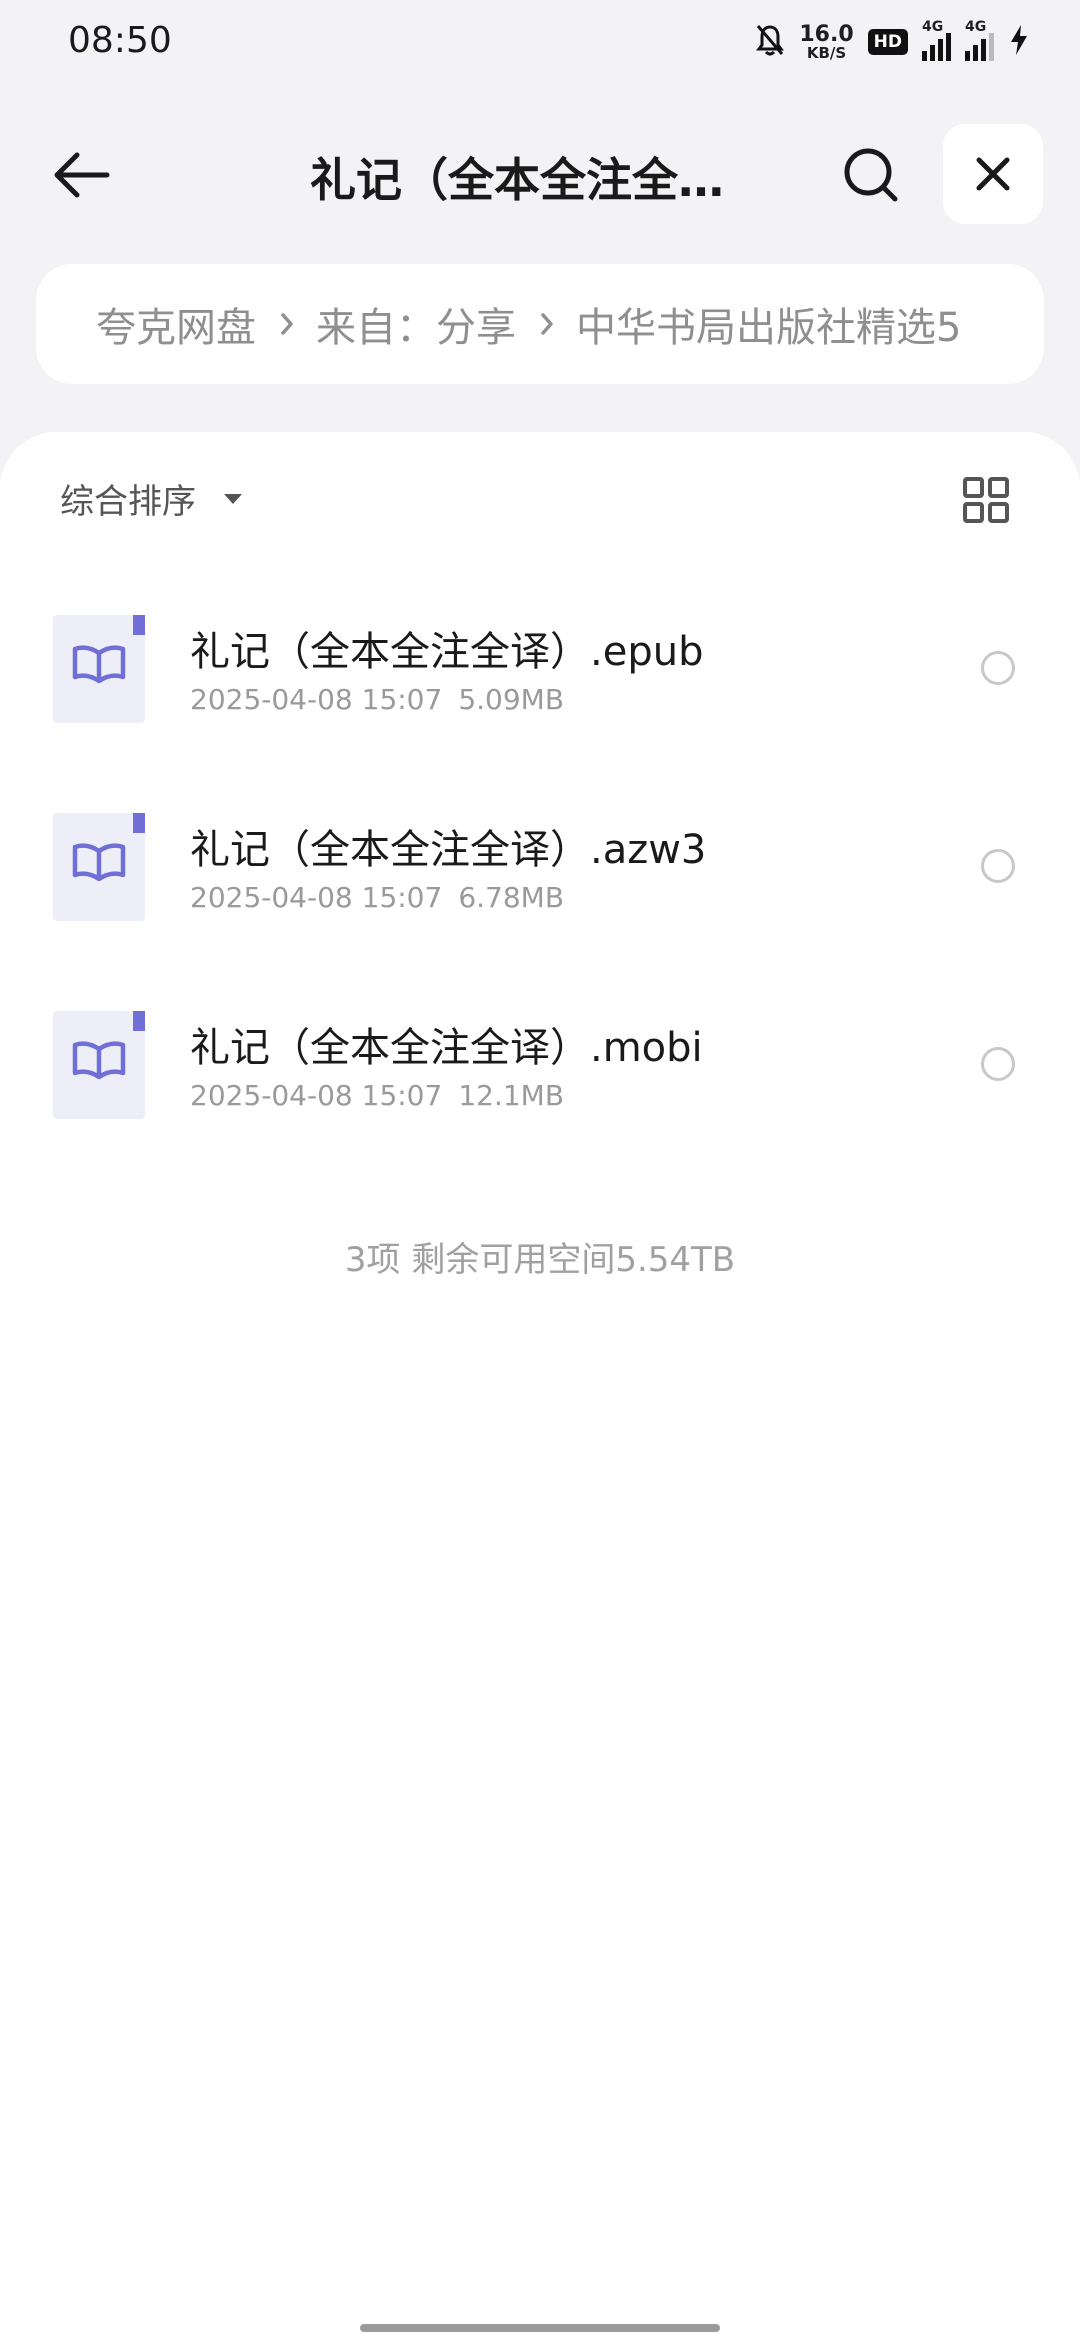 The image size is (1080, 2340). I want to click on grid-view-icon, so click(986, 500).